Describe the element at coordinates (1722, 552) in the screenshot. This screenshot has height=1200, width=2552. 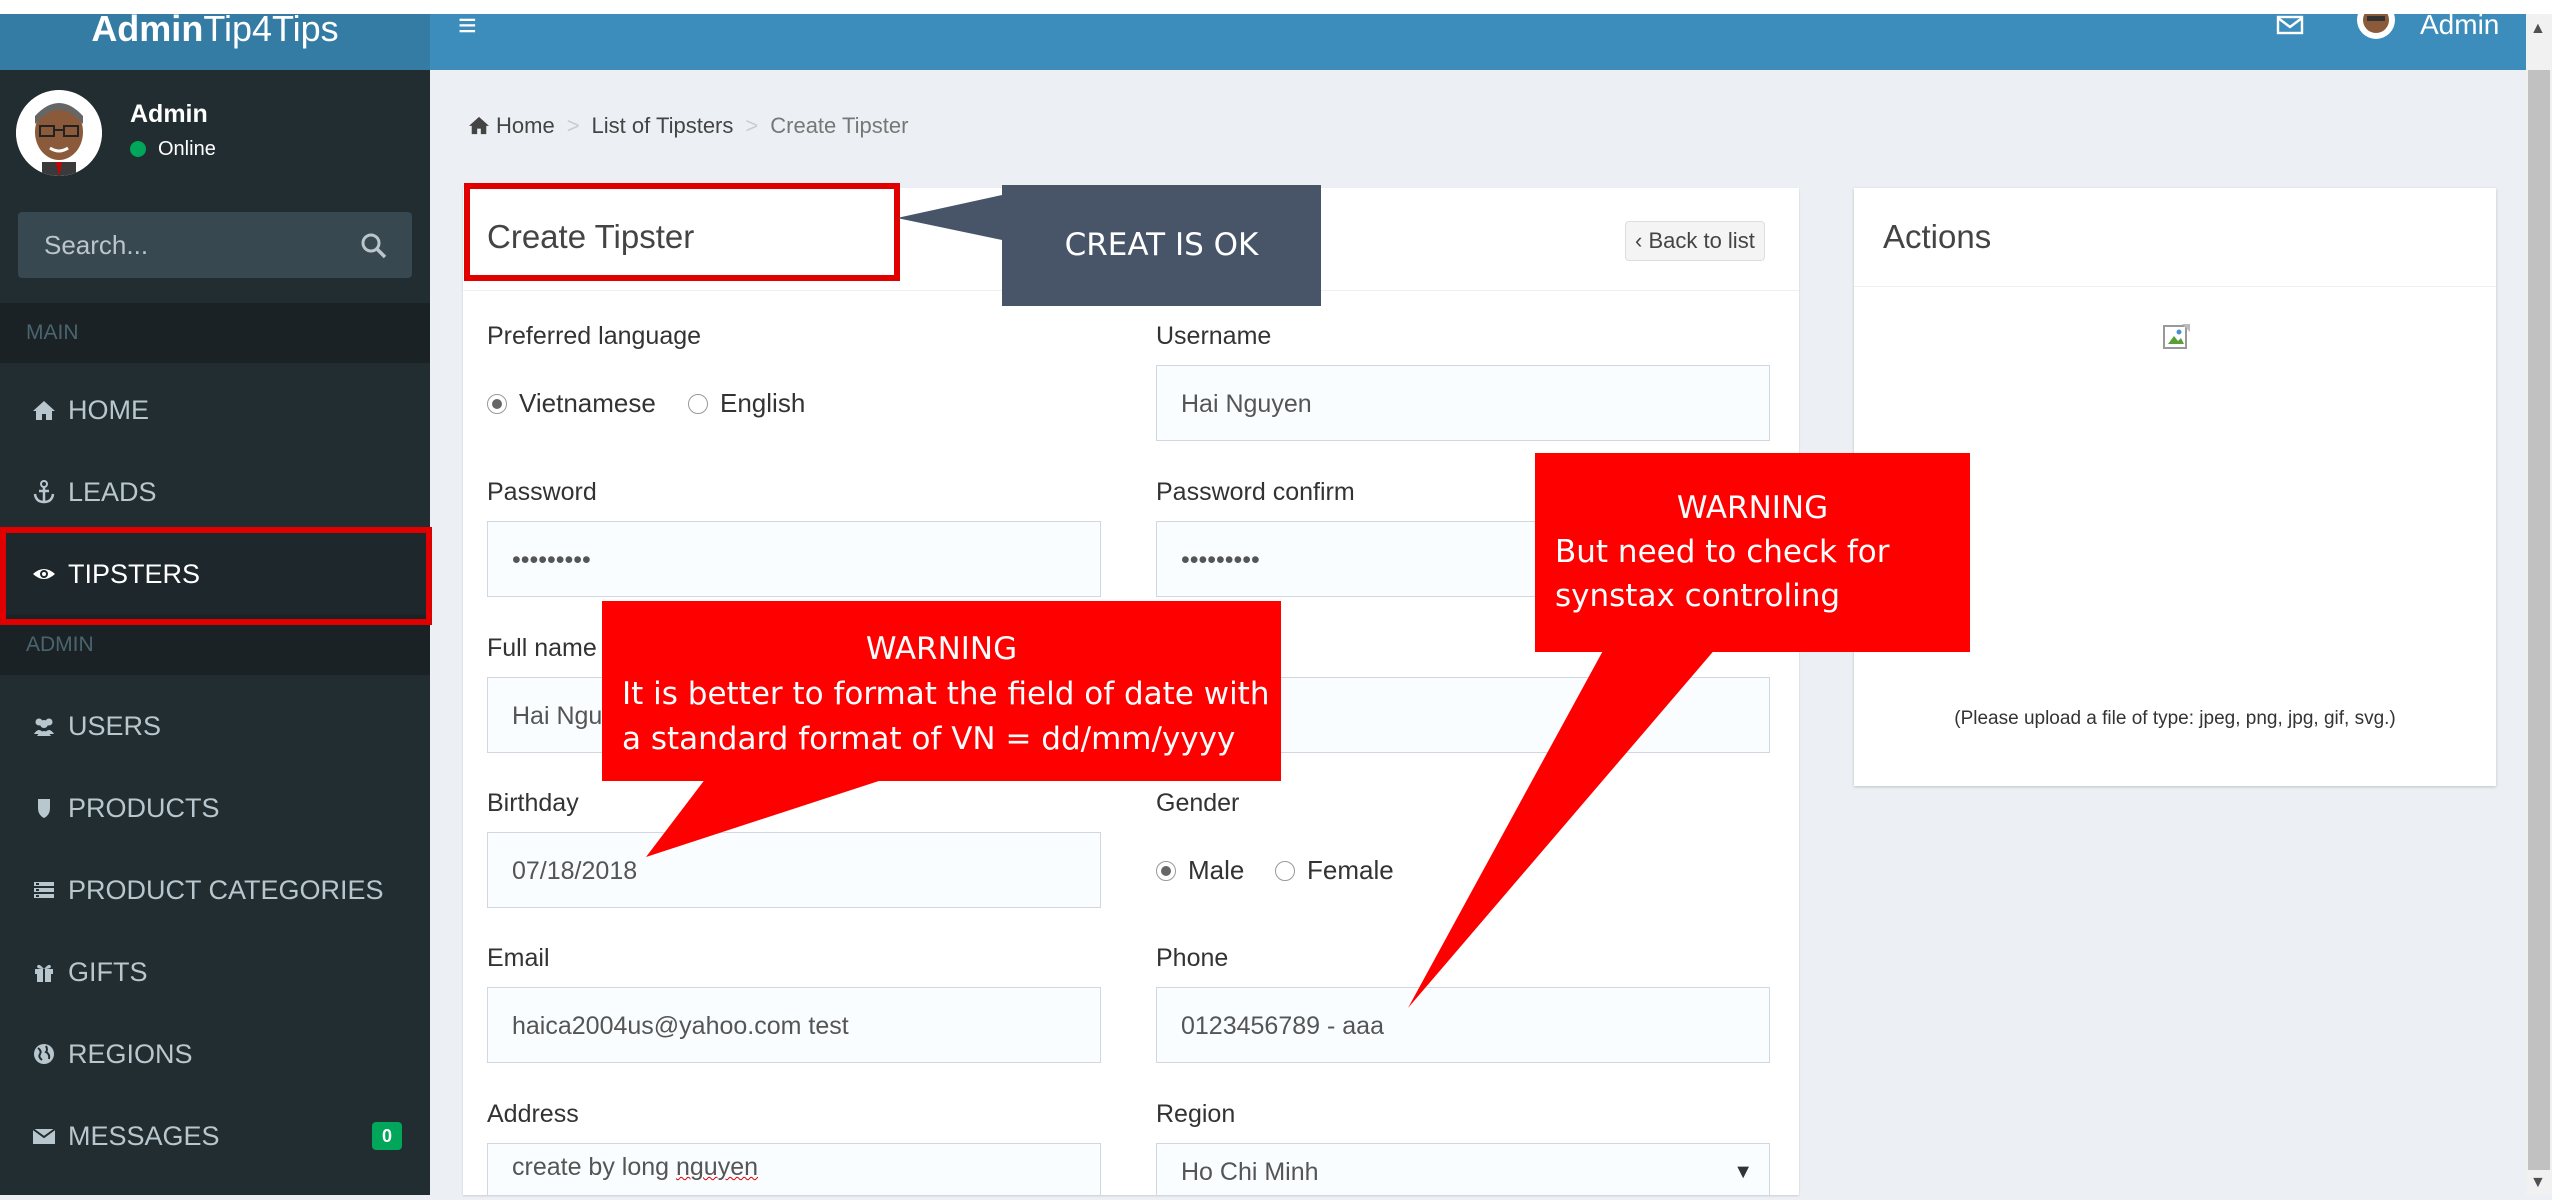
I see `warning-line: But need to check for` at that location.